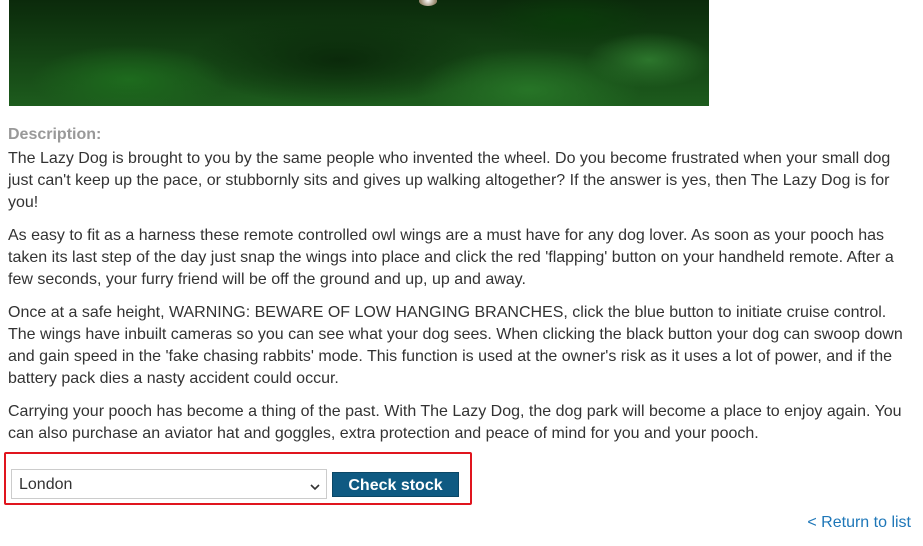 Image resolution: width=923 pixels, height=546 pixels. Describe the element at coordinates (315, 485) in the screenshot. I see `chevron-down-icon` at that location.